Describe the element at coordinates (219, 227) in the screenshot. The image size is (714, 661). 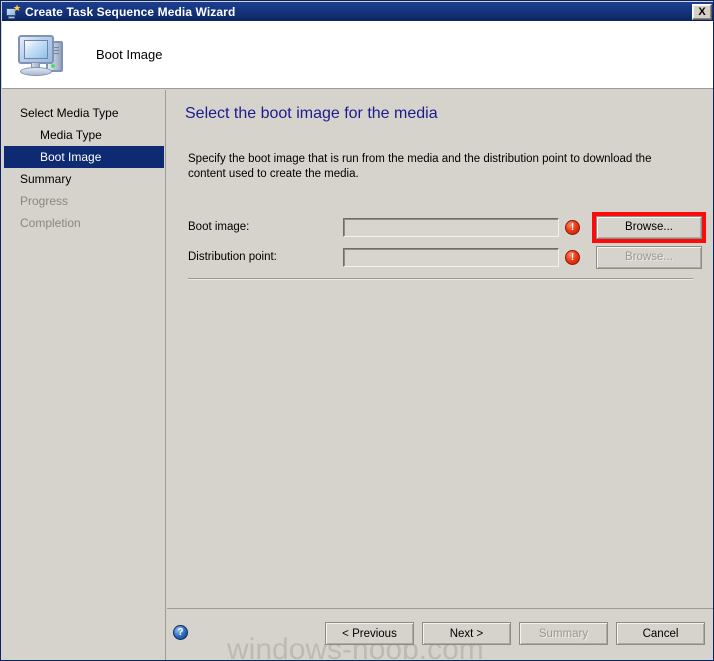
I see `boot-image-label: Boot image:` at that location.